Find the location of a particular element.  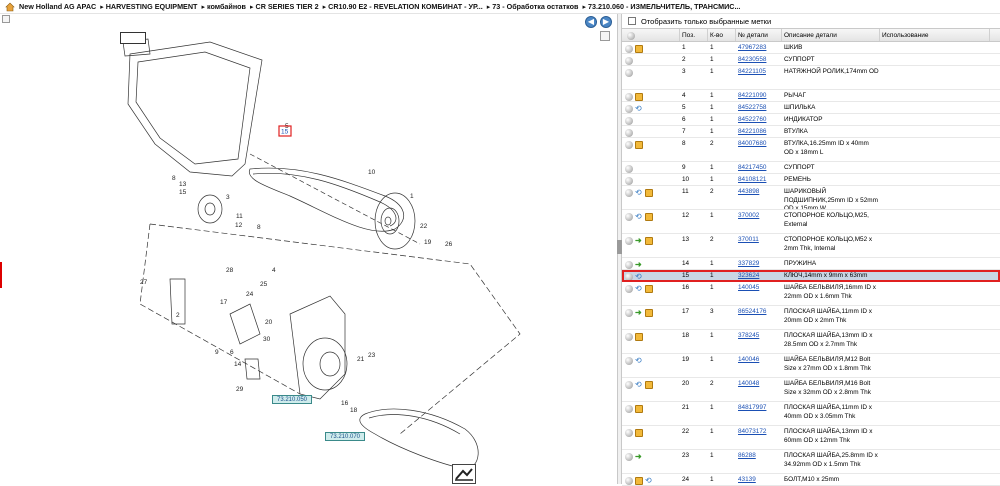

home-icon is located at coordinates (10, 7).